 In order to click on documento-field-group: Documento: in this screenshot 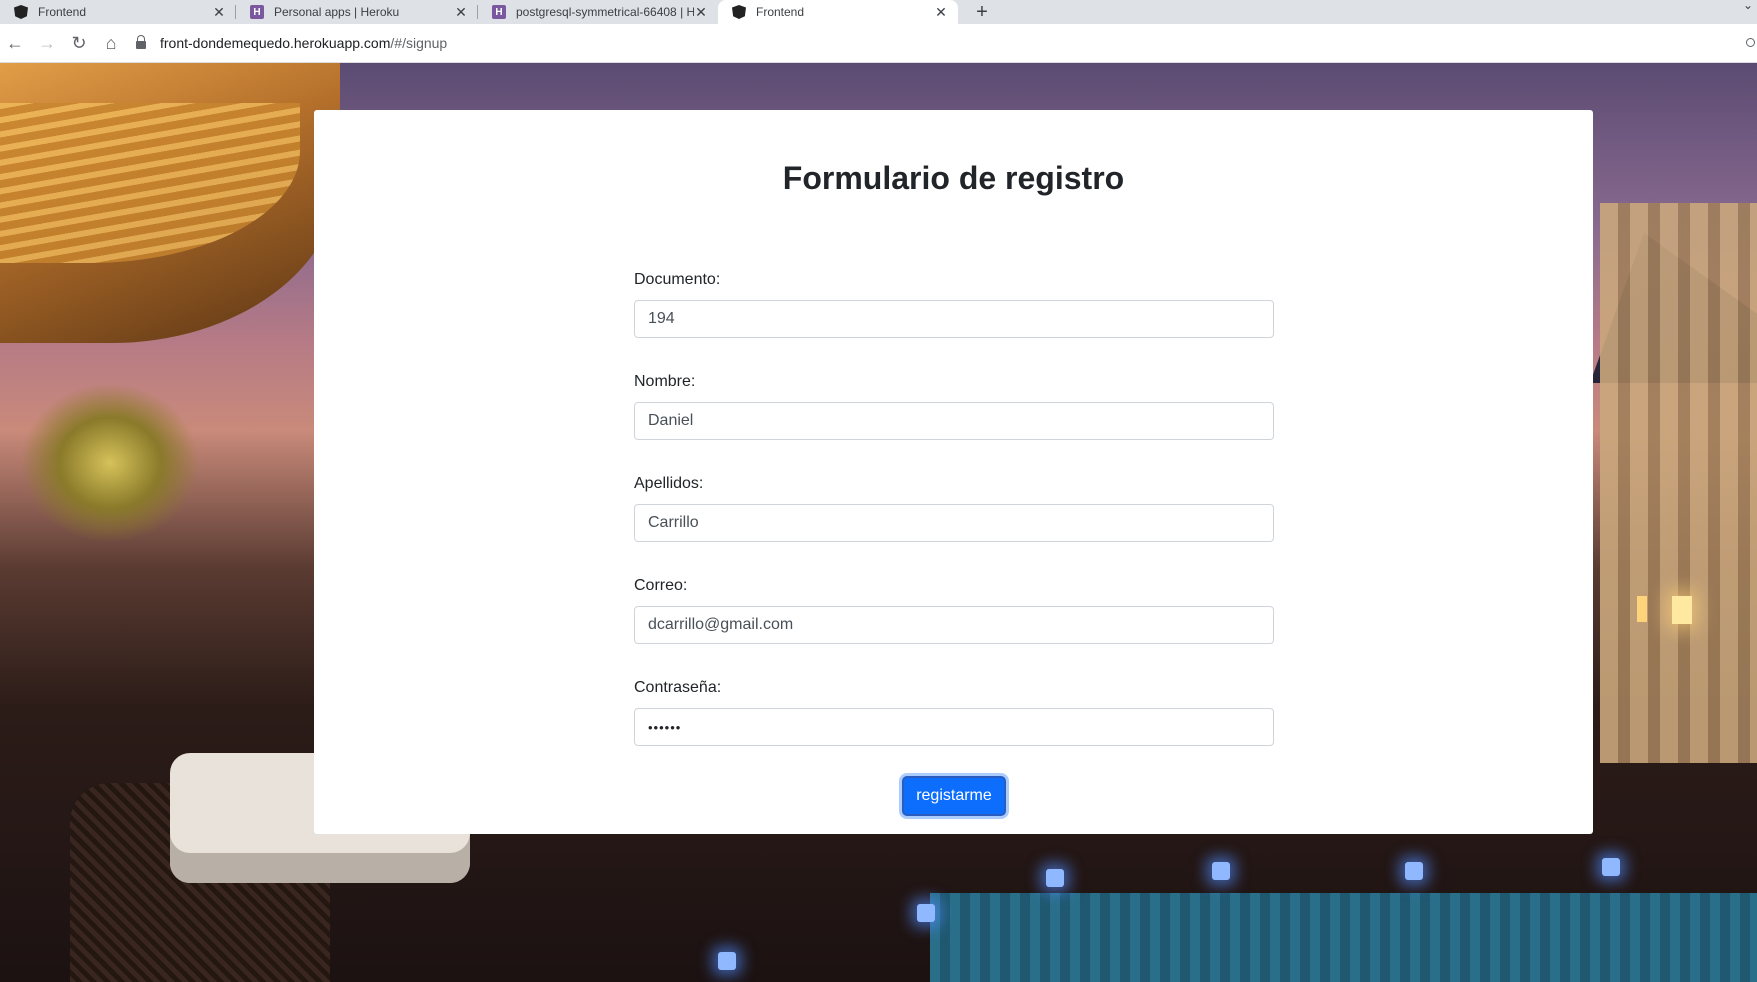, I will do `click(954, 304)`.